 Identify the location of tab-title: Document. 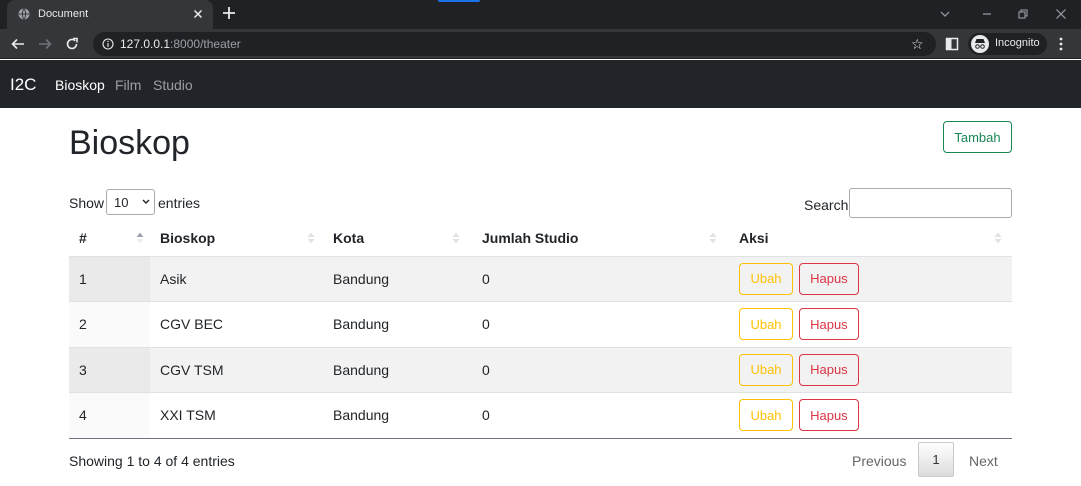
(63, 14).